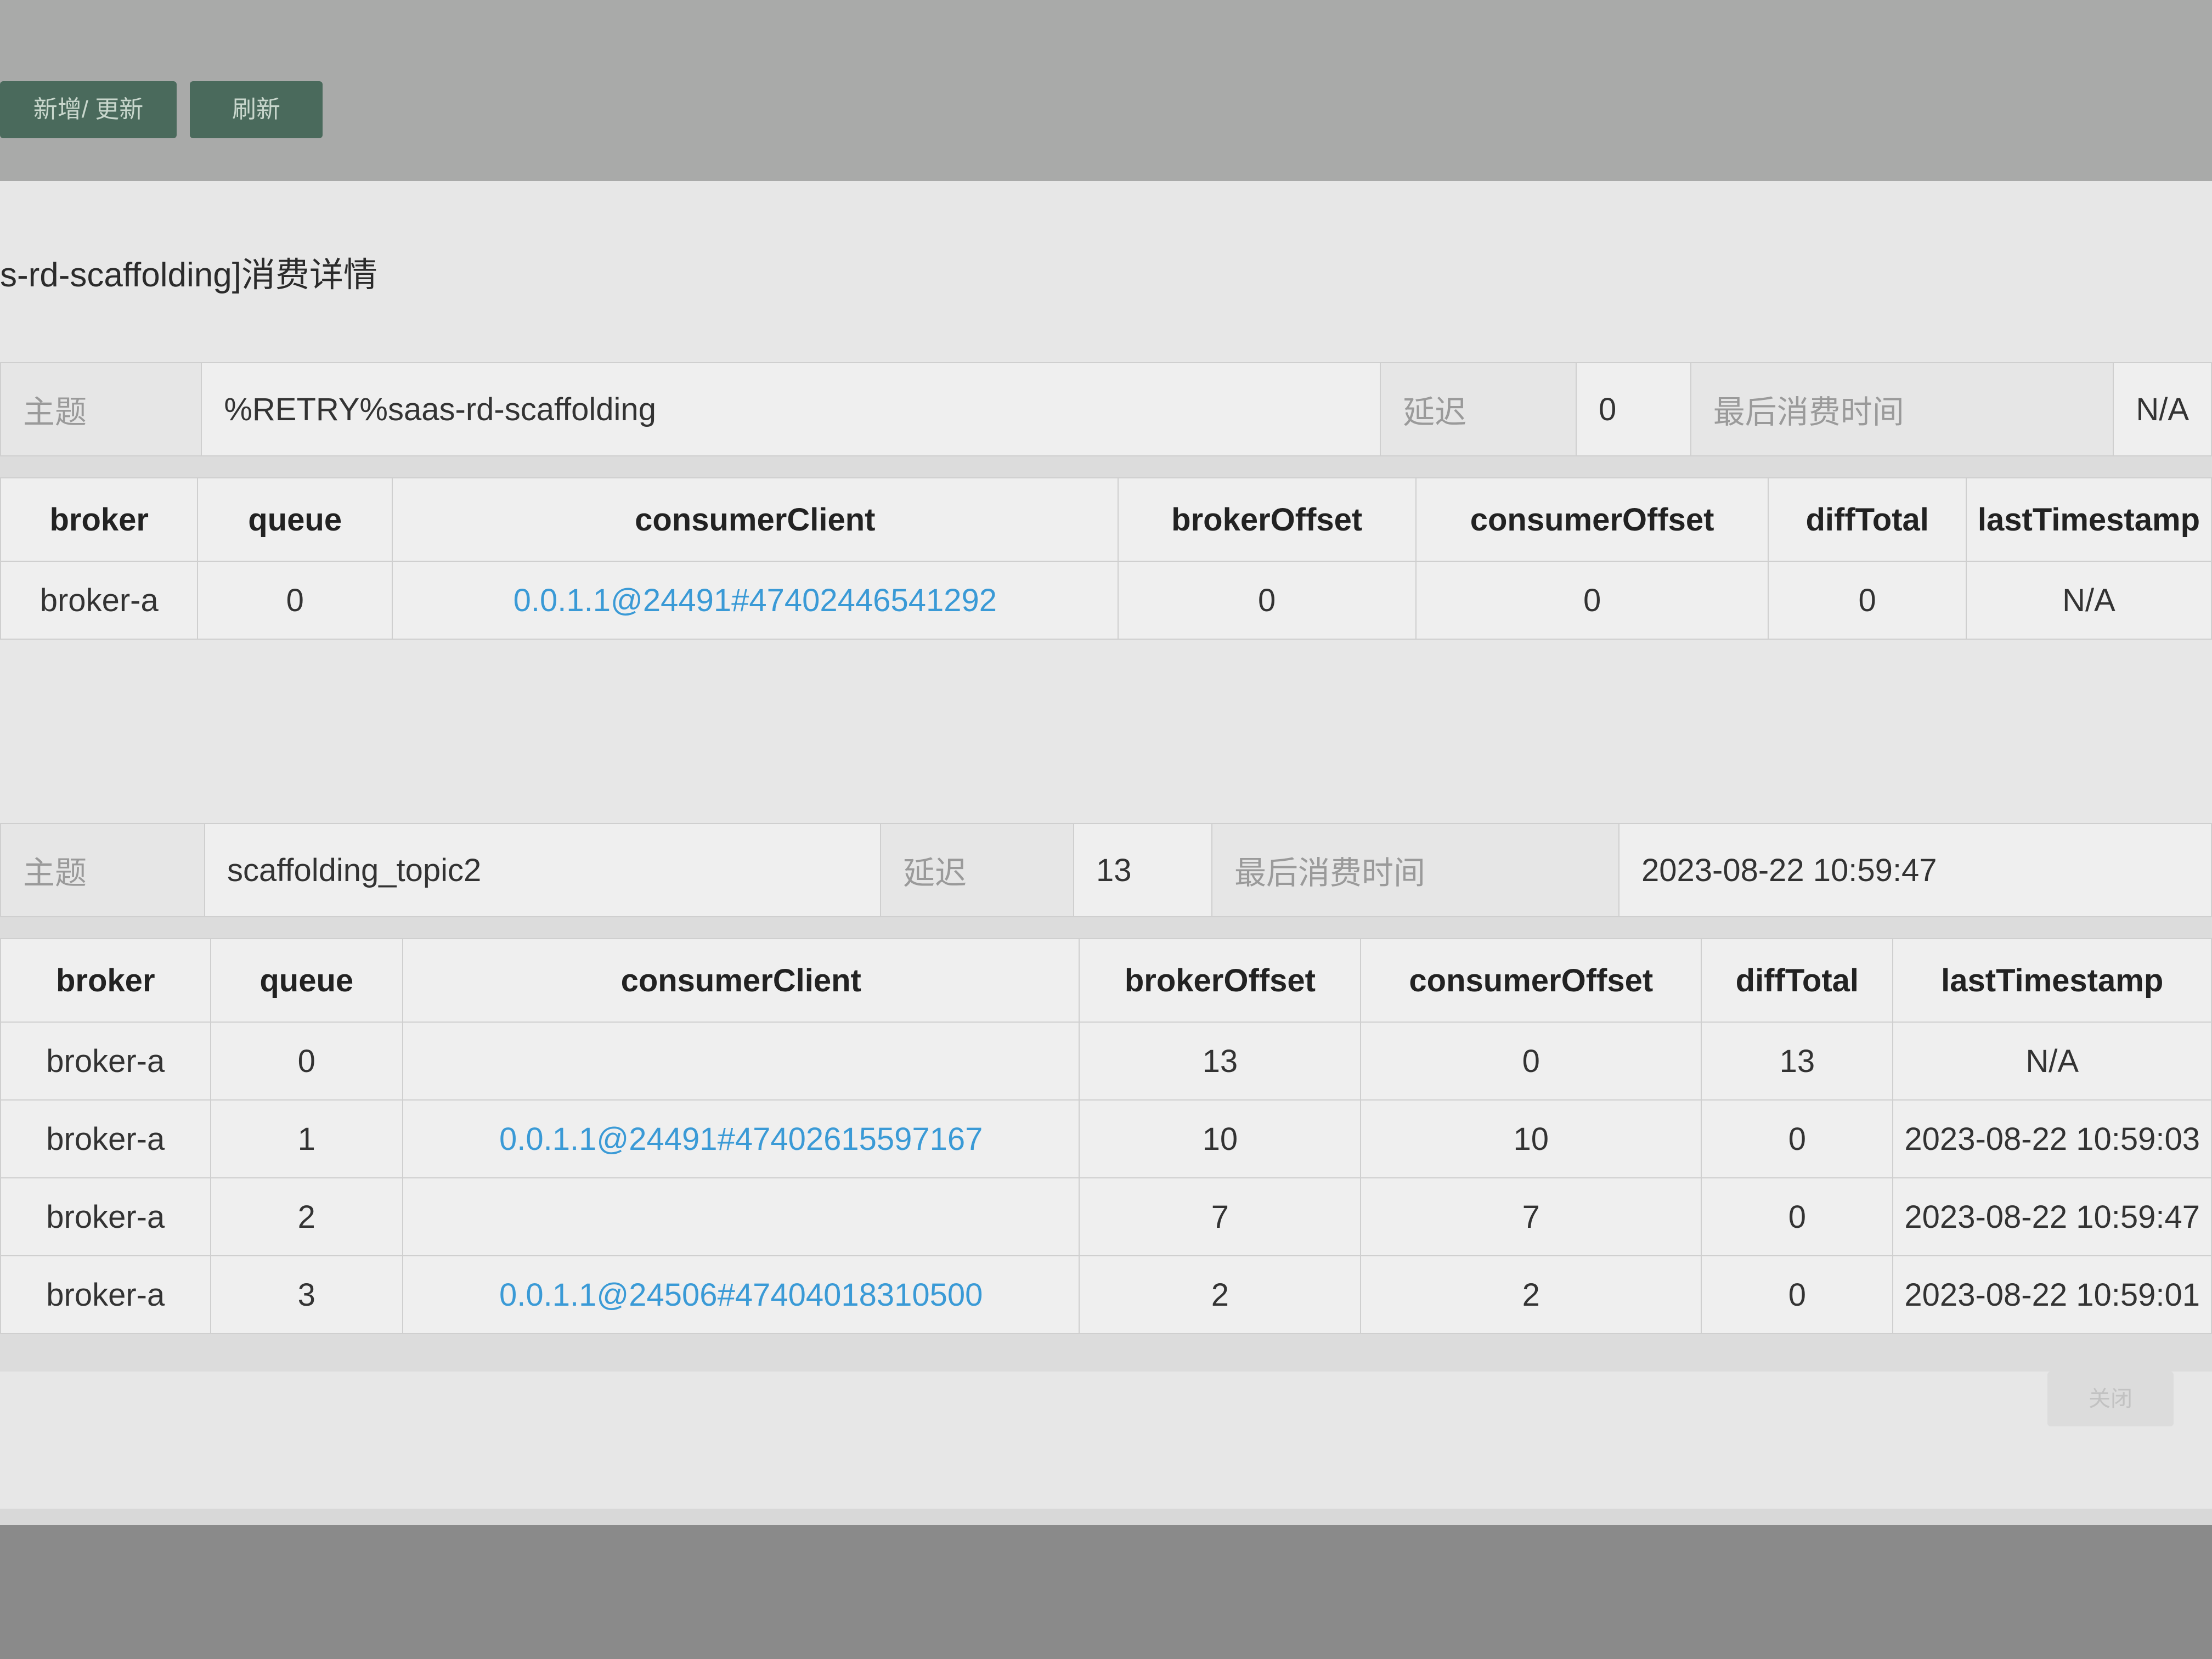  What do you see at coordinates (2052, 1138) in the screenshot?
I see `last-timestamp-cell: 2023-08-22 10:59:03` at bounding box center [2052, 1138].